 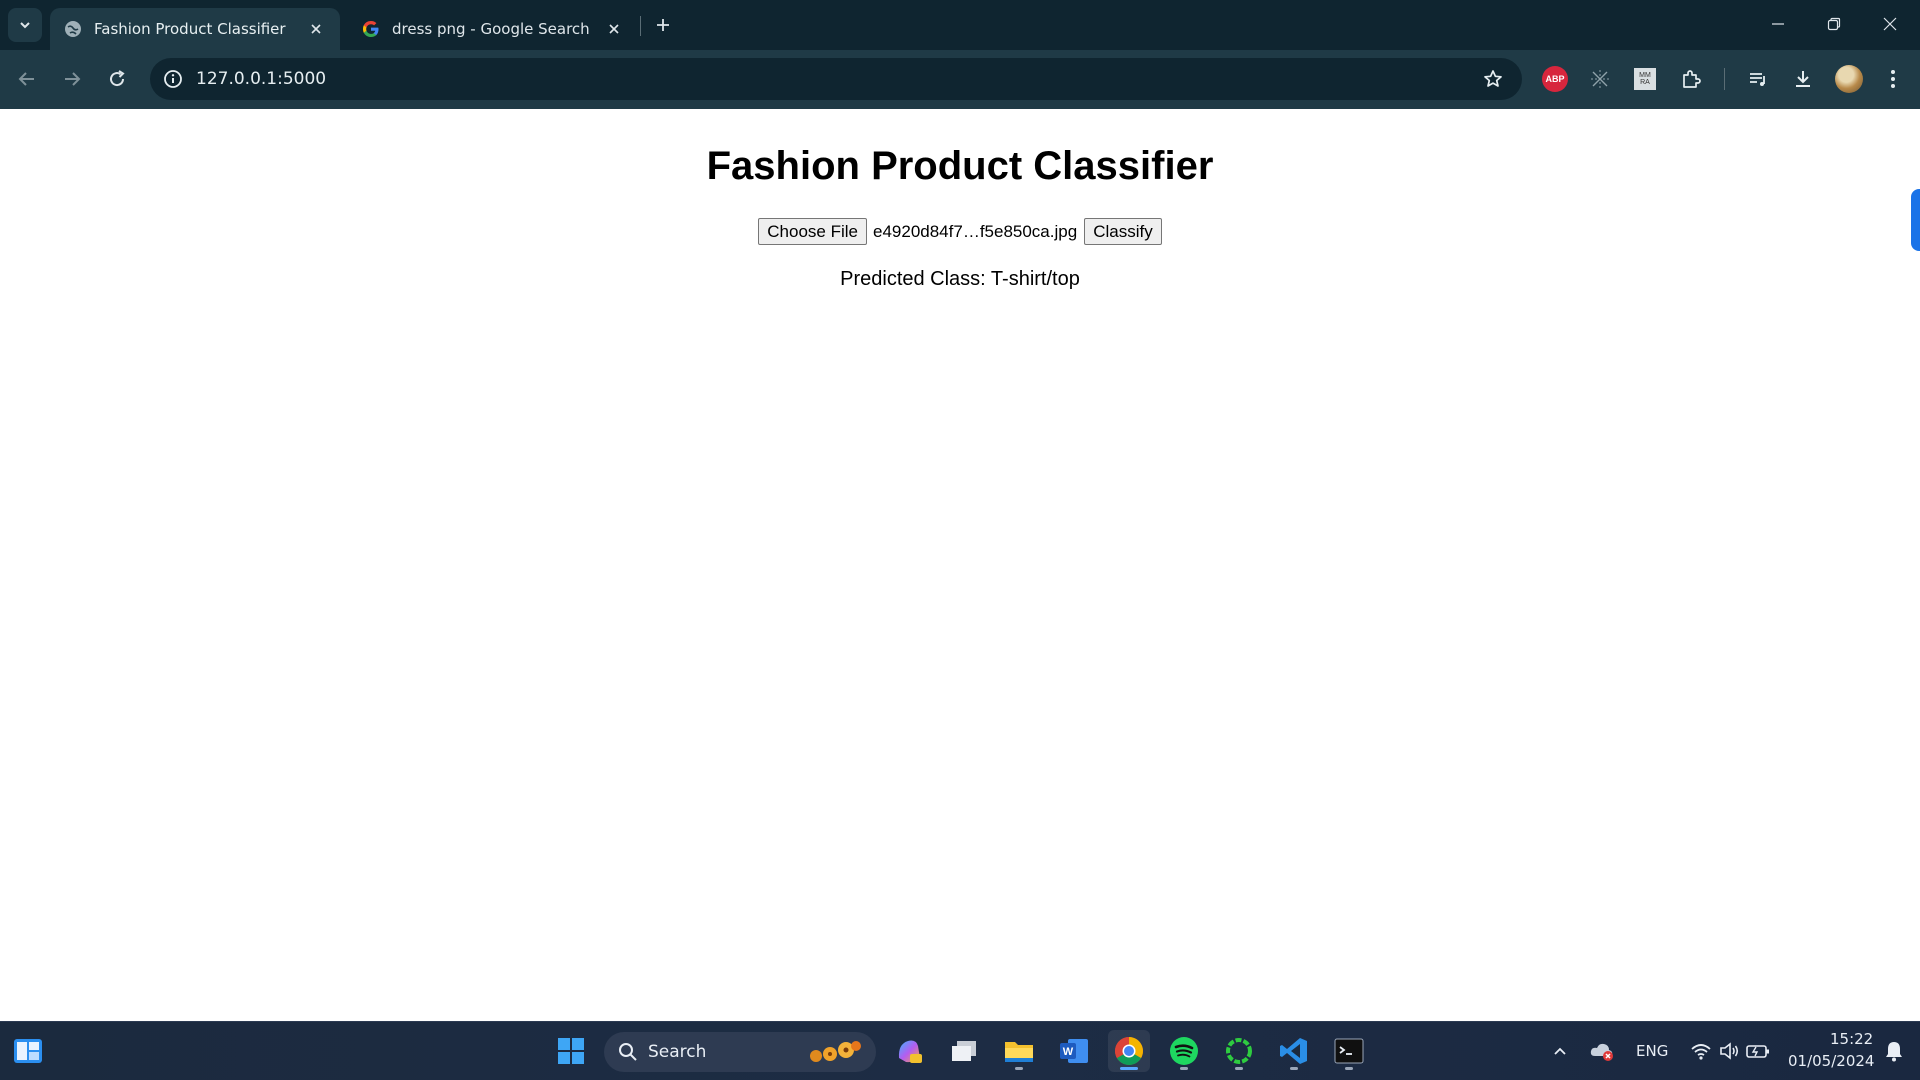 I want to click on arrow-right-icon, so click(x=73, y=79).